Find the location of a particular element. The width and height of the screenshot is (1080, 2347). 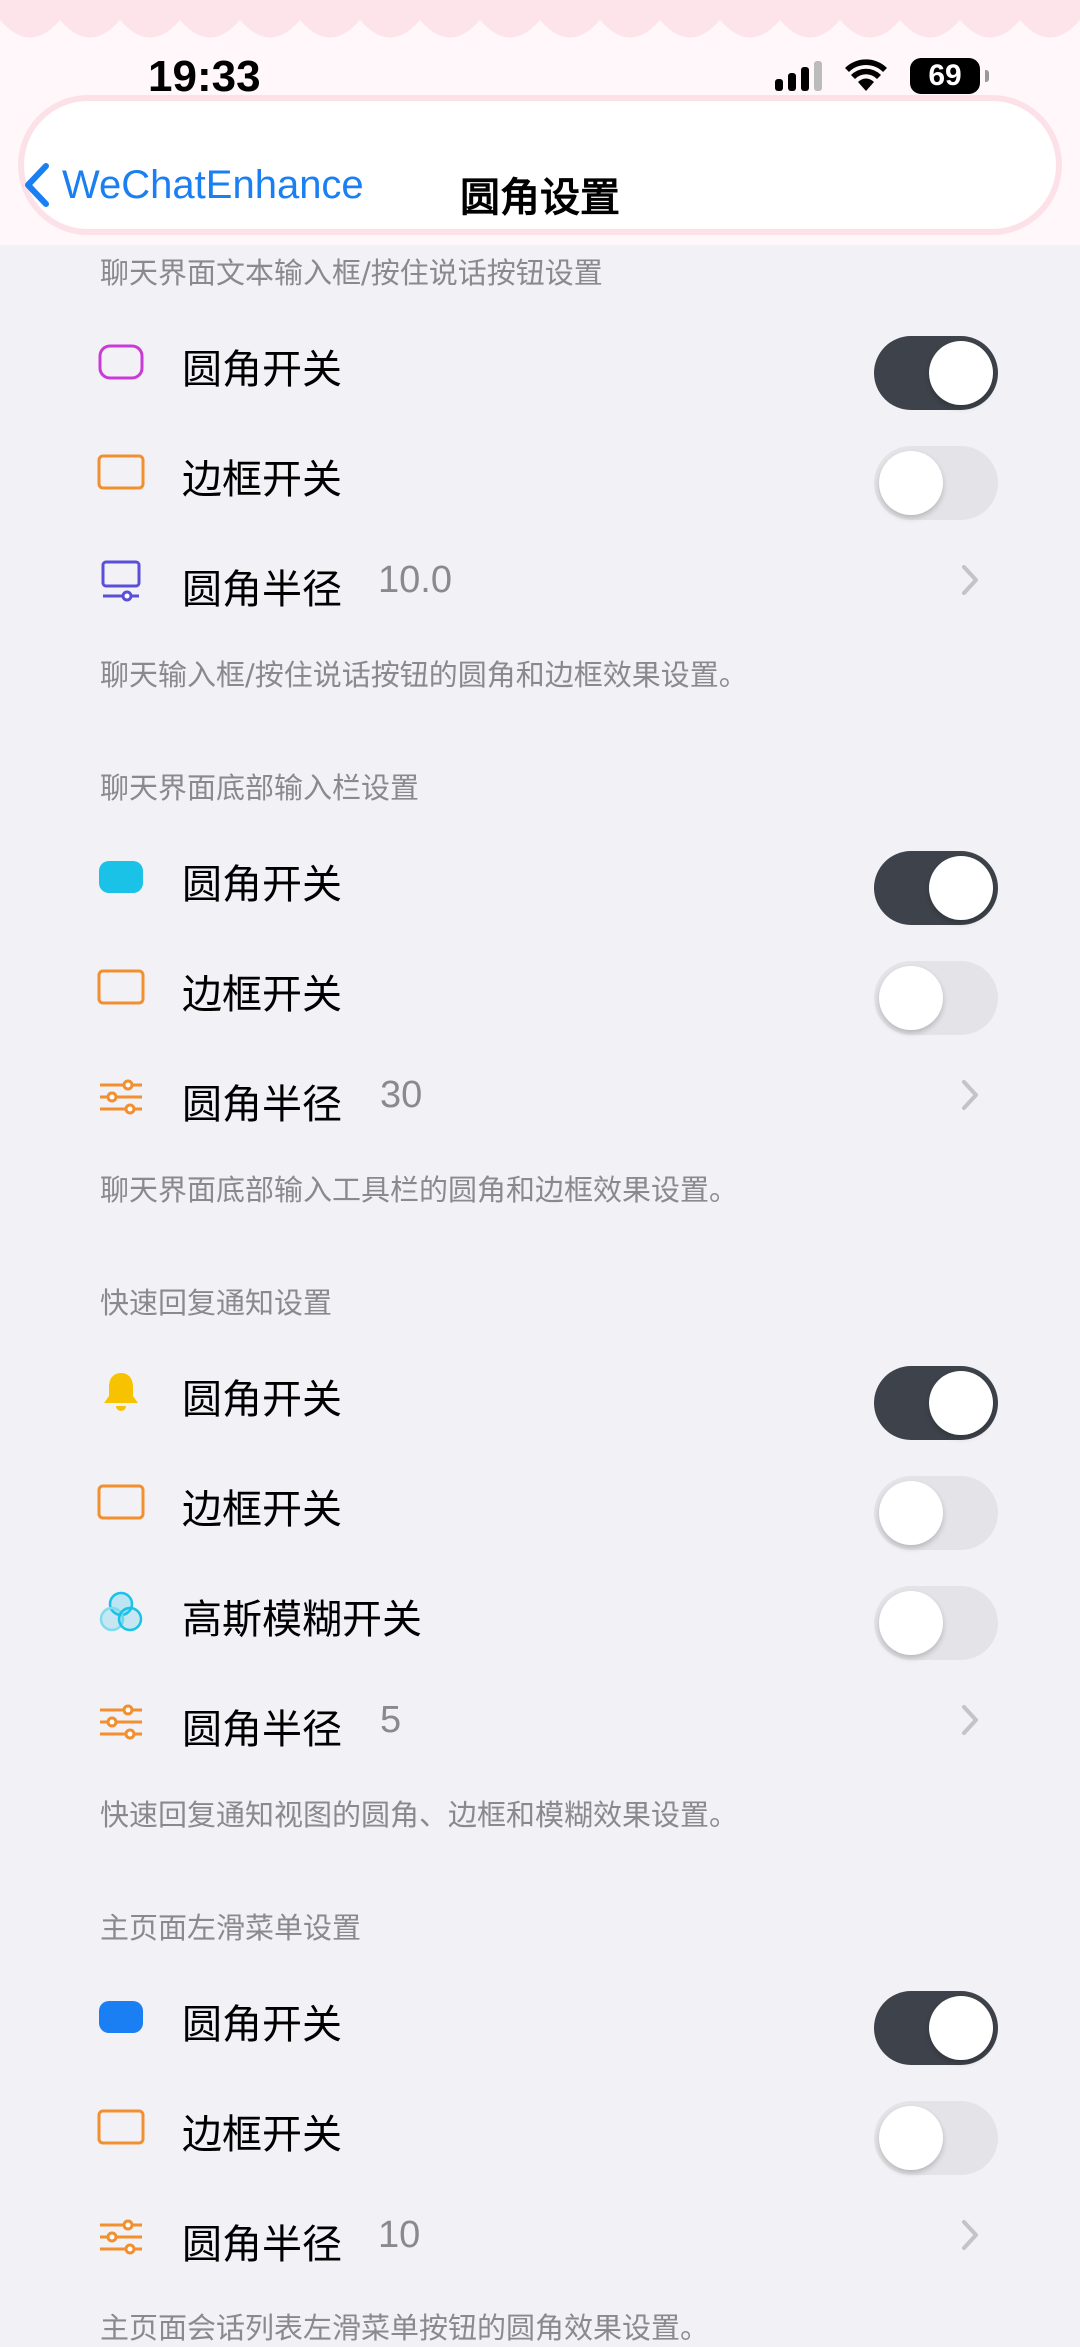

page-title: 圆角设置 is located at coordinates (540, 198).